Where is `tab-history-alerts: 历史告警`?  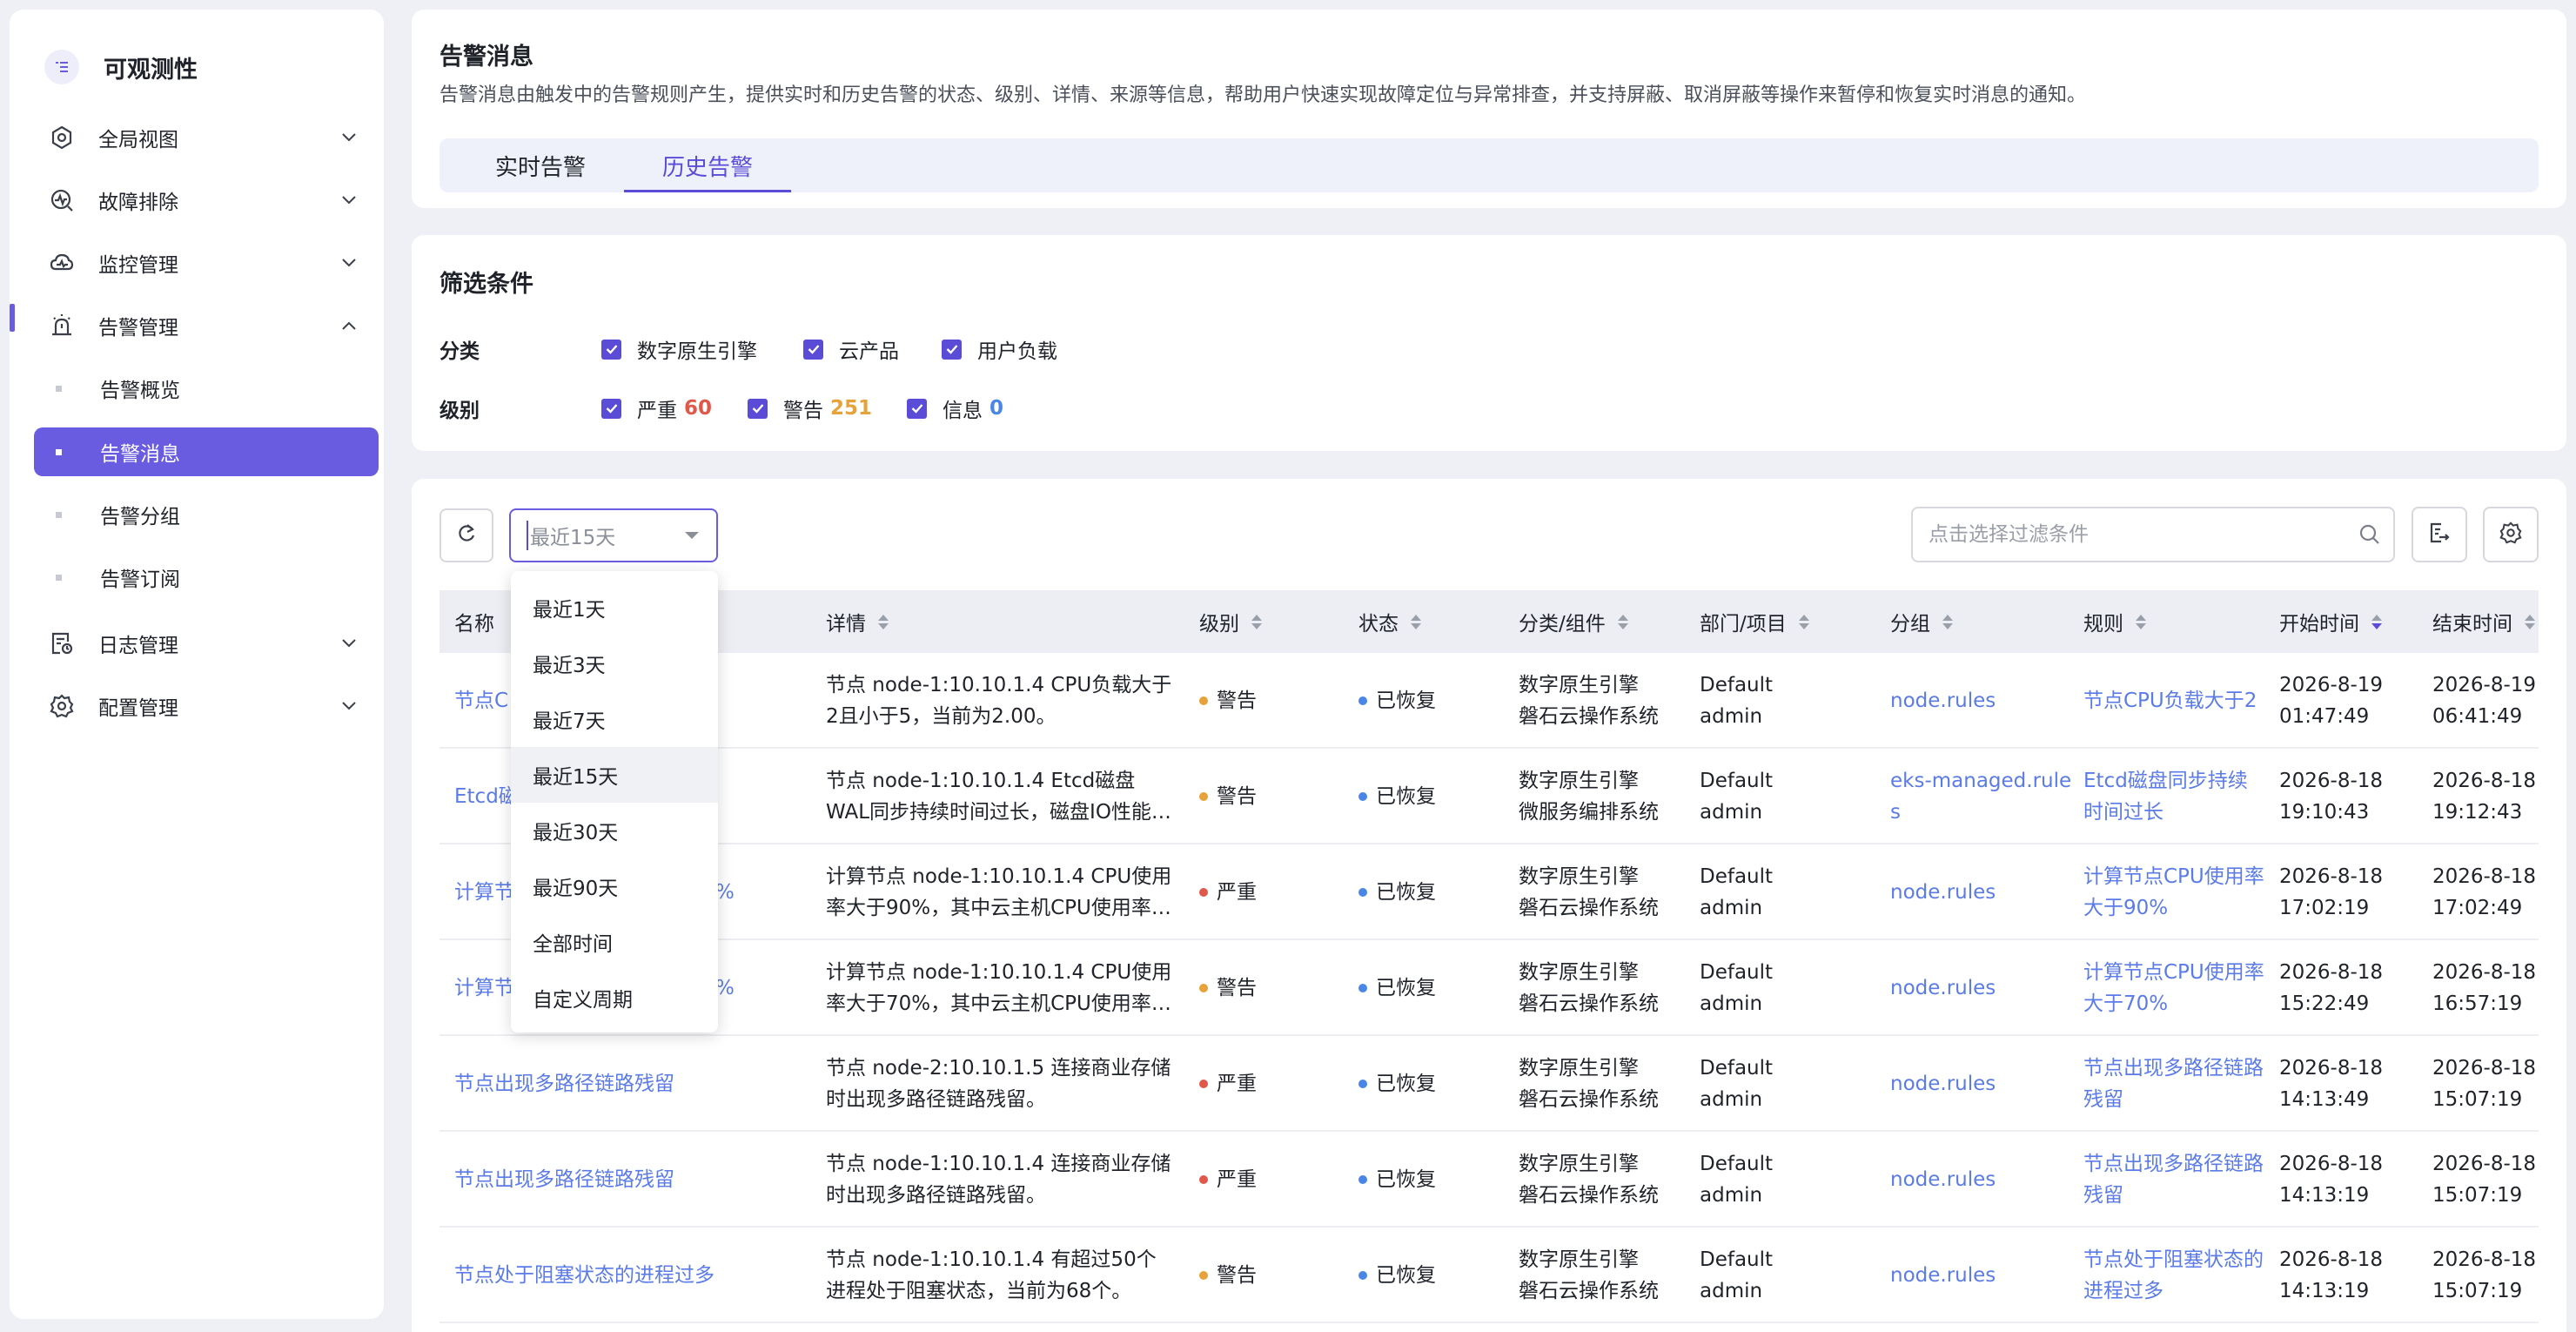 tab-history-alerts: 历史告警 is located at coordinates (707, 165).